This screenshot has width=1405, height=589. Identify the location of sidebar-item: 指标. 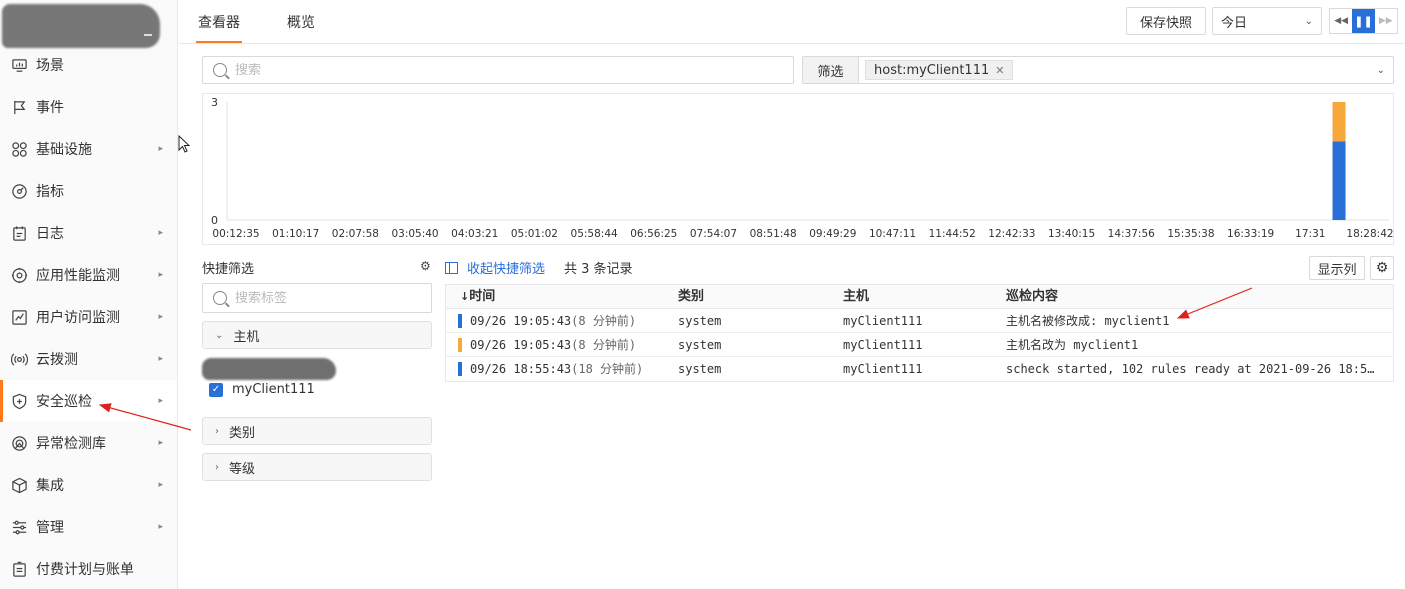
(88, 191).